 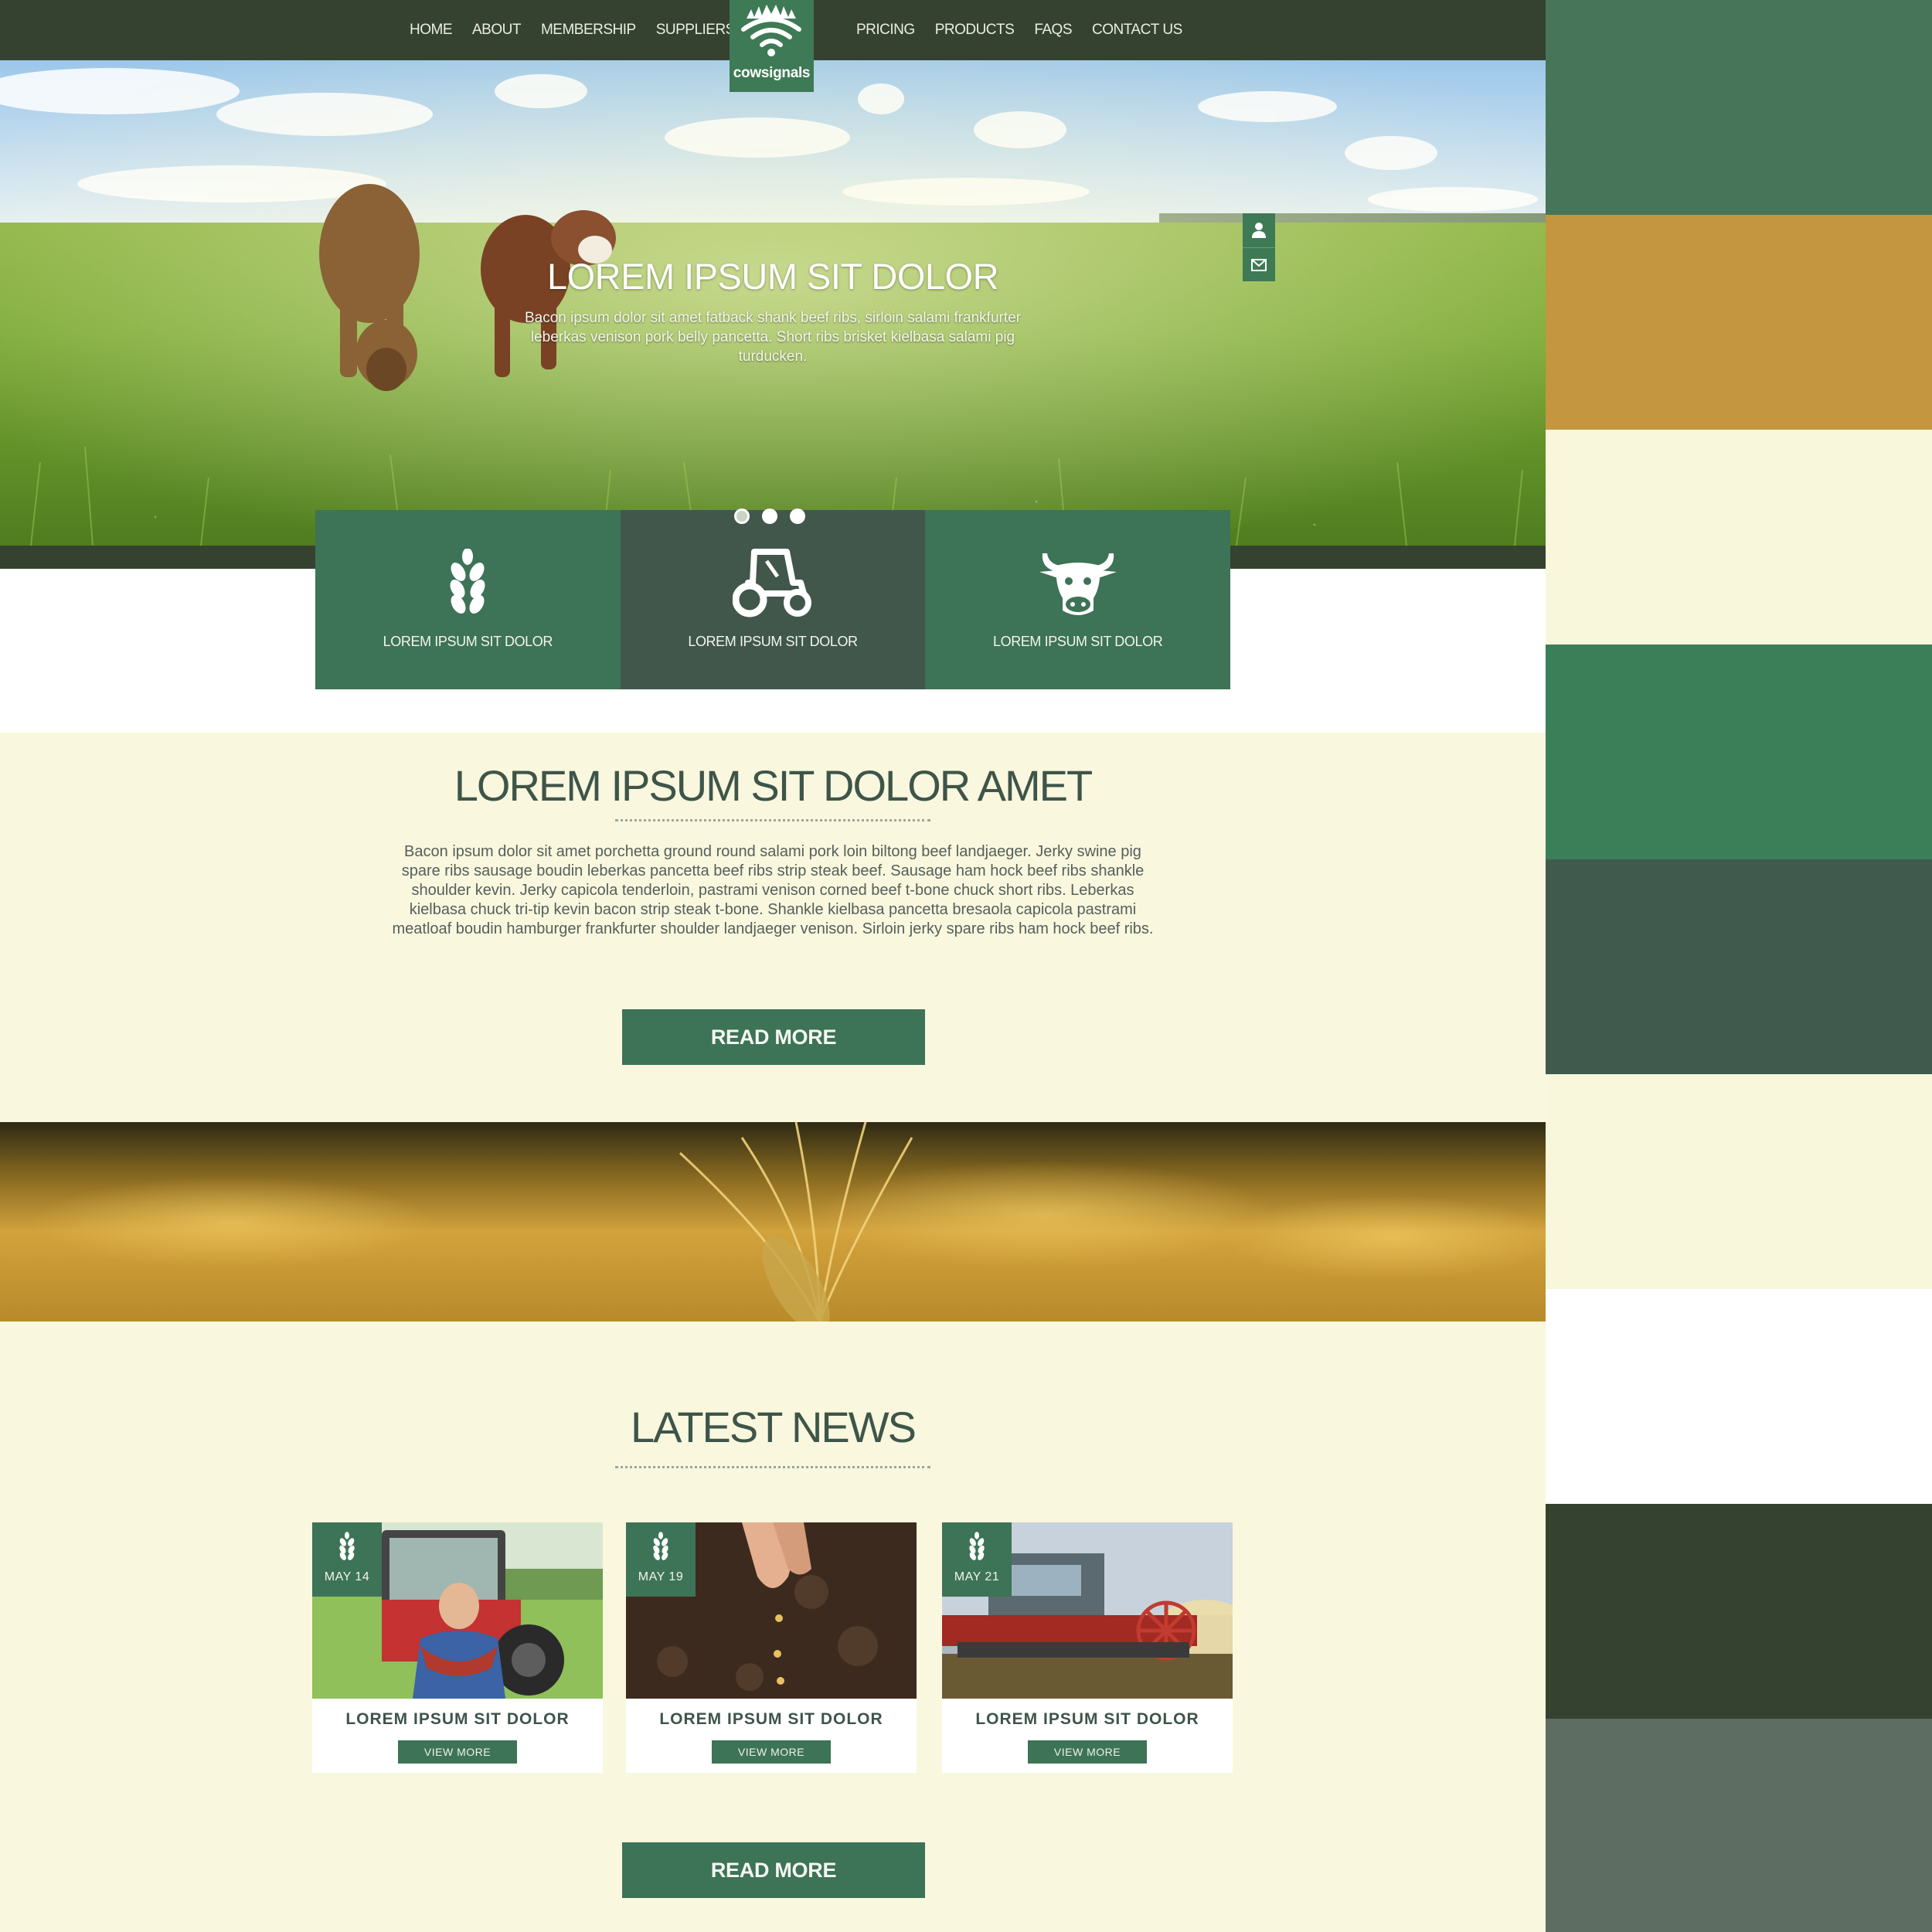 I want to click on news-read-more-button: READ MORE, so click(x=773, y=1870).